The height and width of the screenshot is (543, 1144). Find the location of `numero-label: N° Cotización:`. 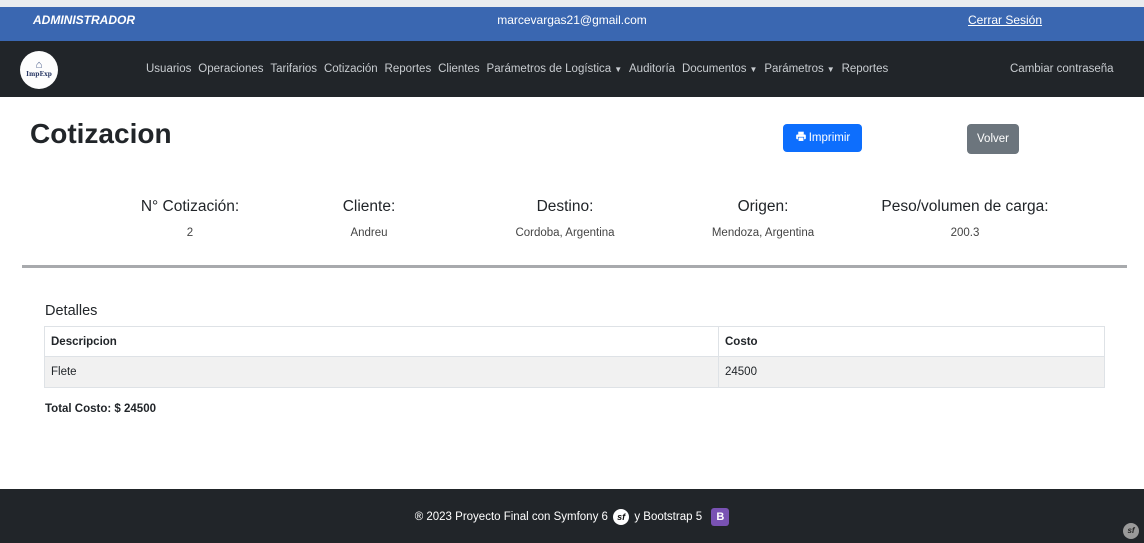

numero-label: N° Cotización: is located at coordinates (190, 206).